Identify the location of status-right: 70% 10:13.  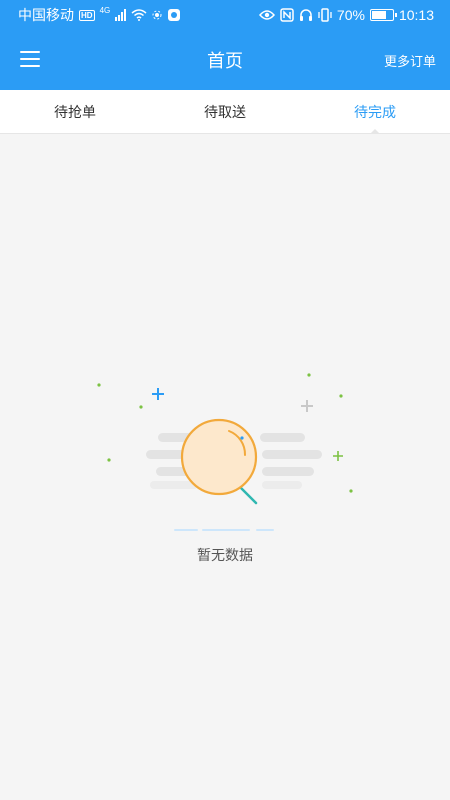
(346, 15).